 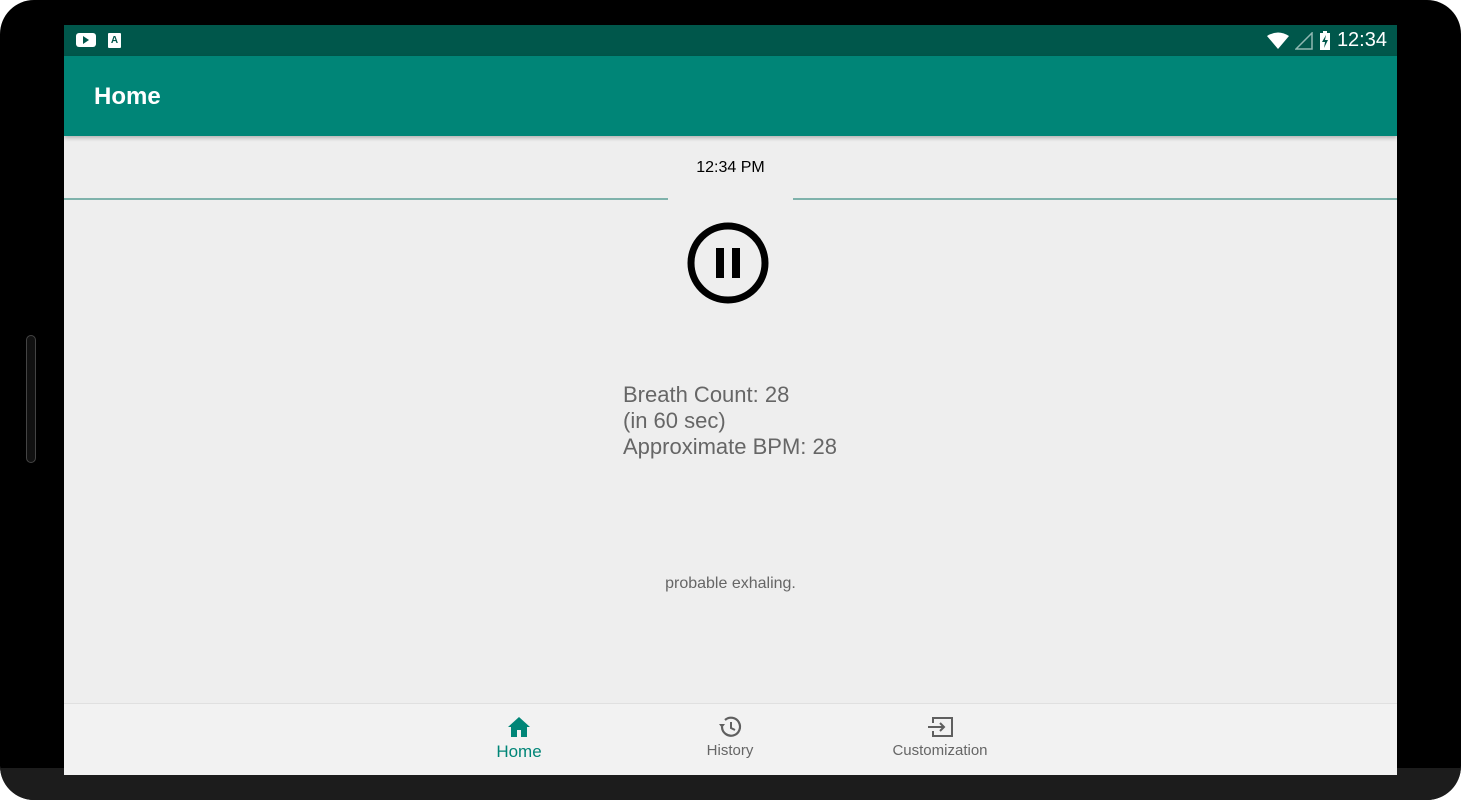 I want to click on breath-count-text: Breath Count: 28, so click(x=706, y=394).